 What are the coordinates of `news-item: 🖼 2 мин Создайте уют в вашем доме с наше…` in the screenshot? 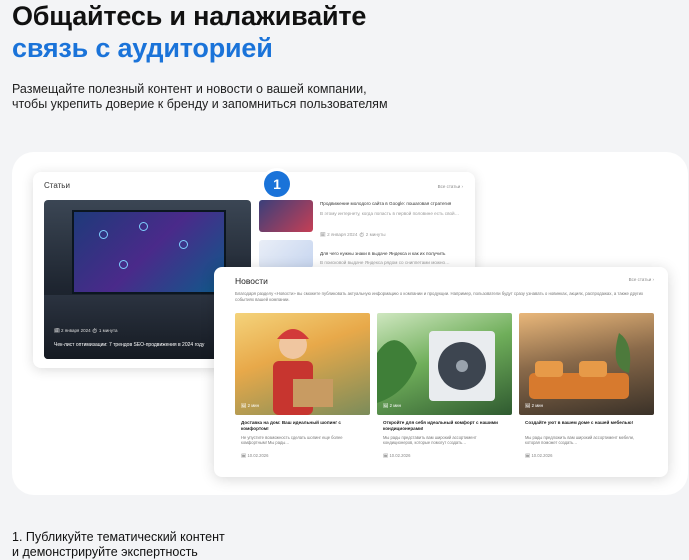 It's located at (586, 388).